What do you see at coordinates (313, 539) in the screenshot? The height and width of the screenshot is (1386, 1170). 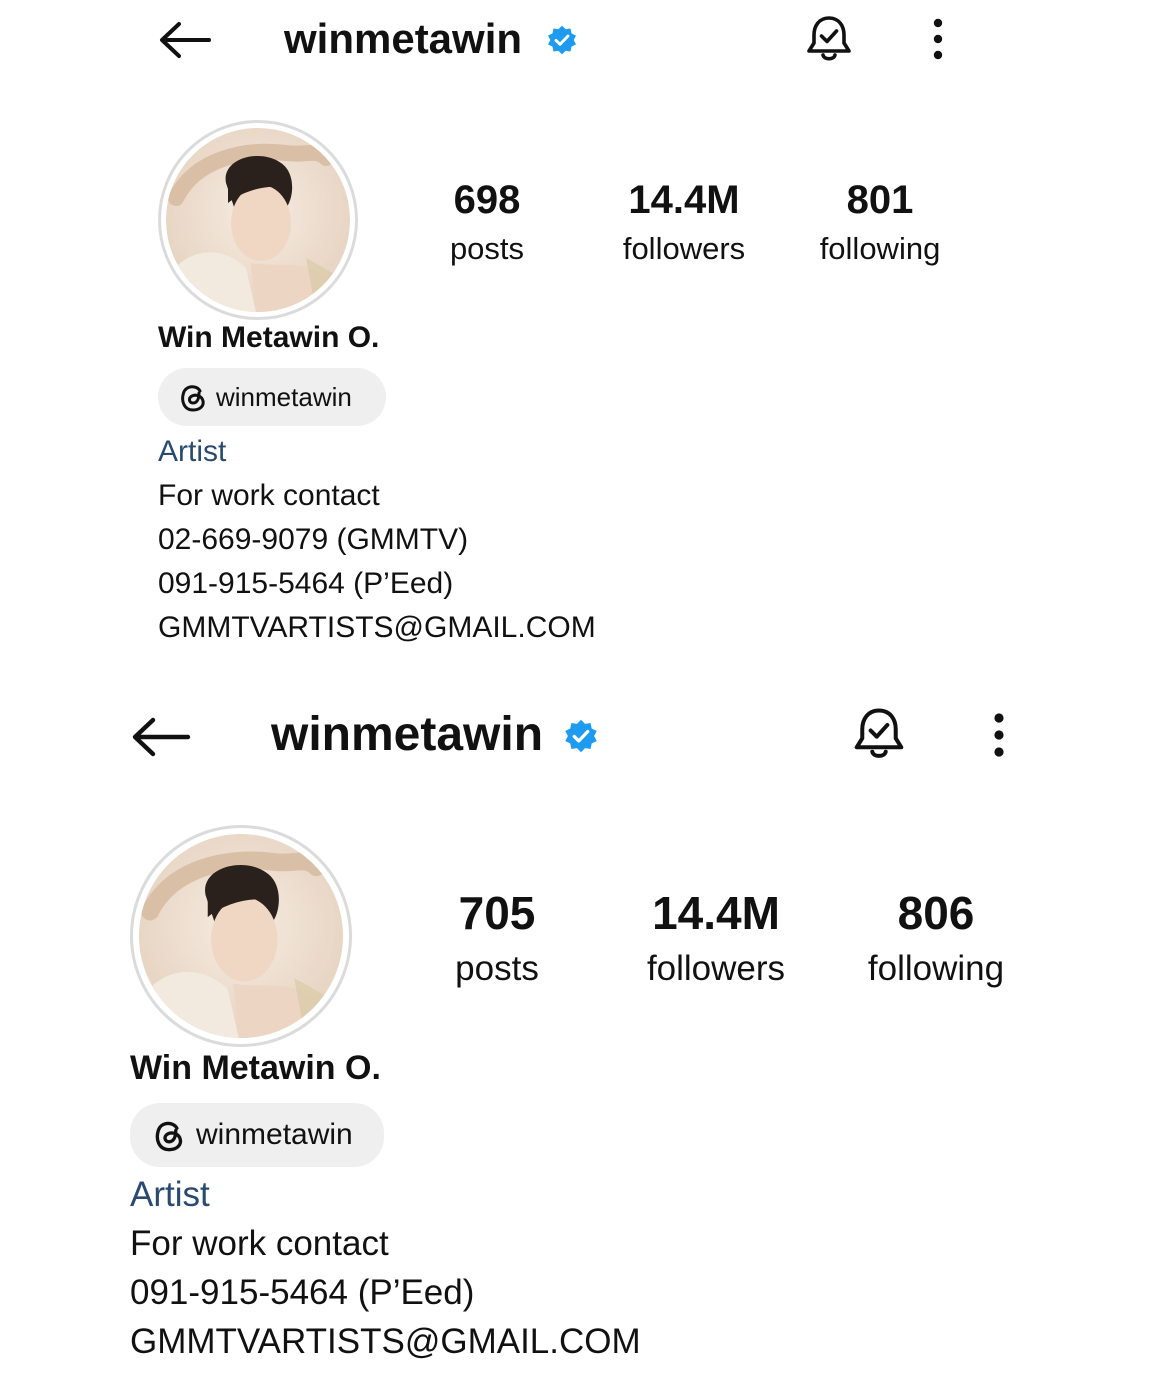 I see `bio-line: 02-669-9079 (GMMTV)` at bounding box center [313, 539].